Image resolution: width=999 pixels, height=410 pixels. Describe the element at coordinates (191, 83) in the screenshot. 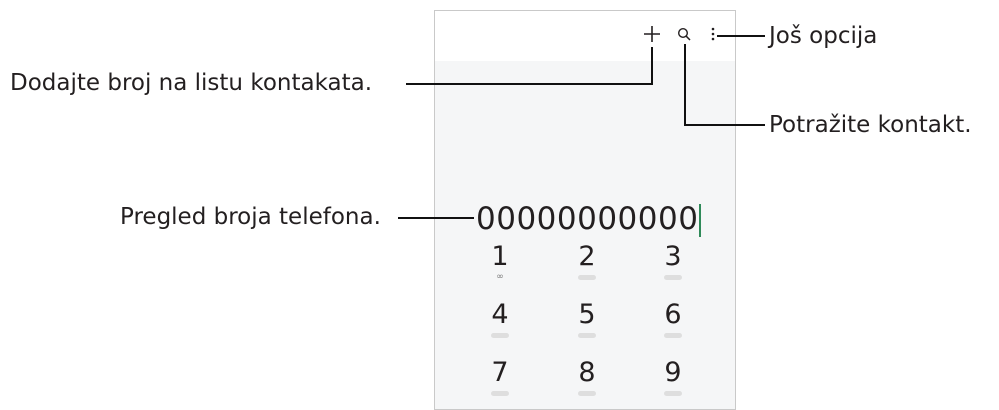

I see `callout-add-to-contacts: Dodajte broj na listu kontakata.` at that location.